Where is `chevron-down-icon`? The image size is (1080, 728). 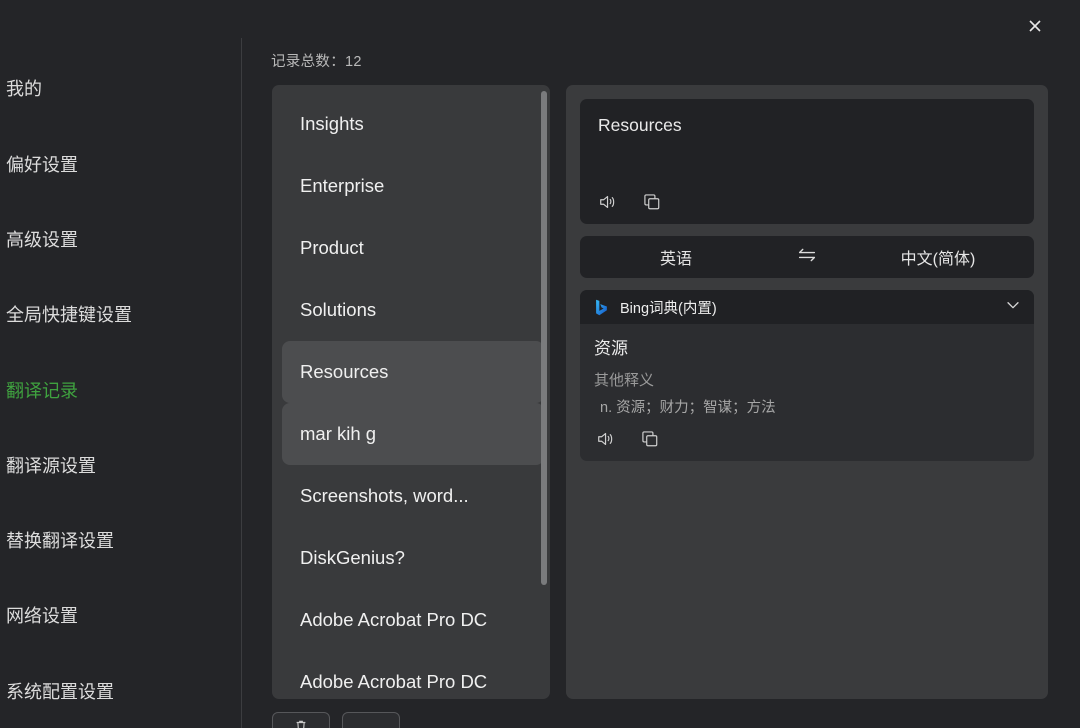 chevron-down-icon is located at coordinates (1013, 307).